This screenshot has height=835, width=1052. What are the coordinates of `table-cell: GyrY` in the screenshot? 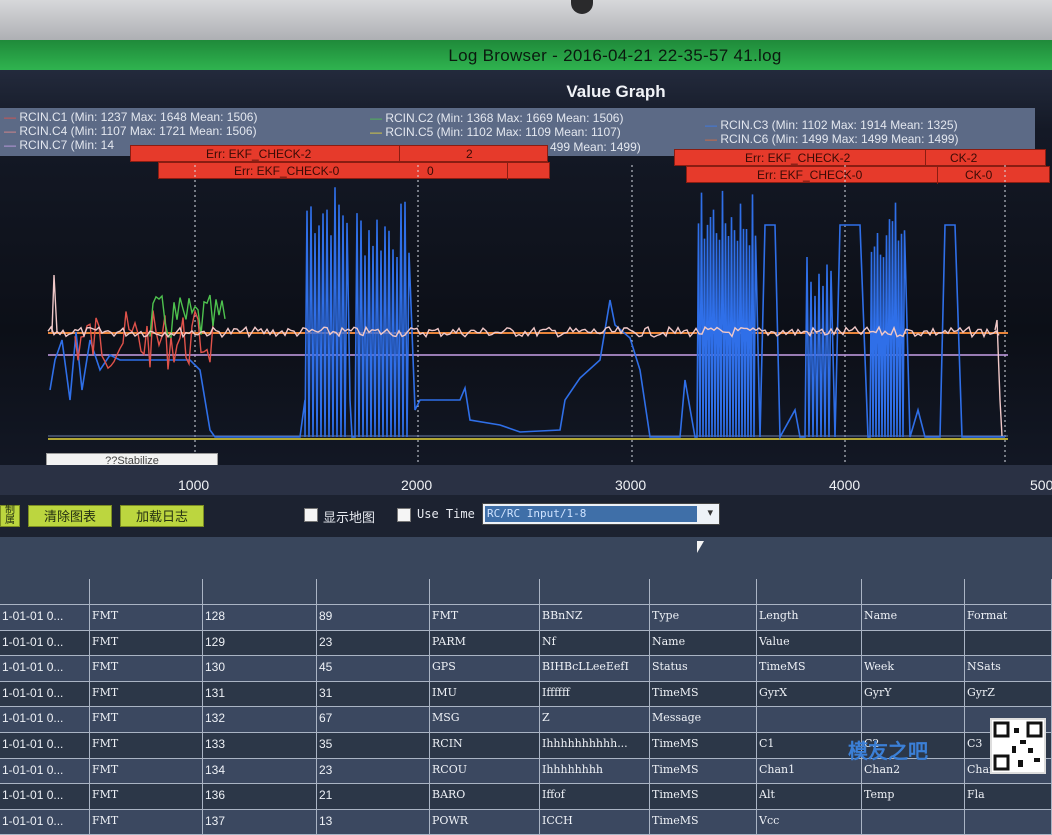 It's located at (913, 694).